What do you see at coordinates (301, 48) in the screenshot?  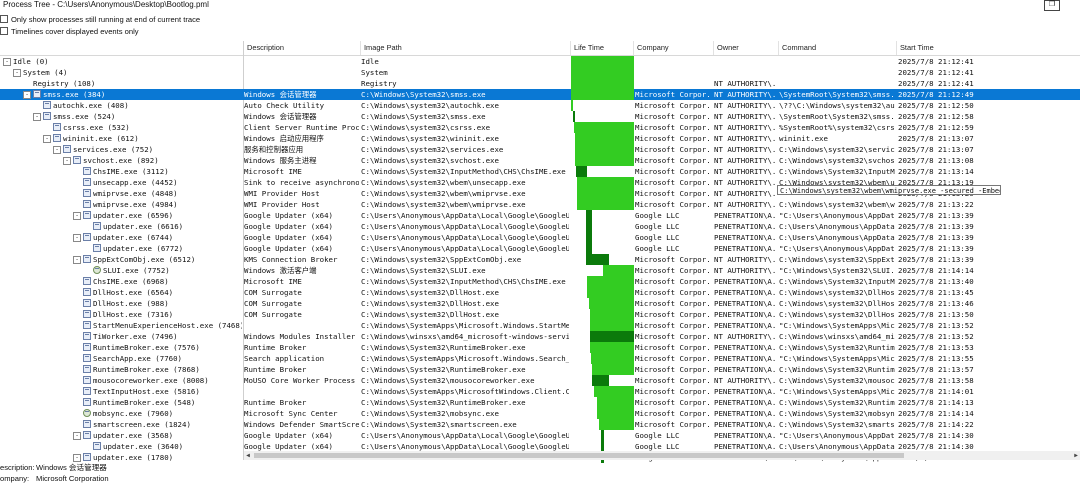 I see `column-header-description: Description` at bounding box center [301, 48].